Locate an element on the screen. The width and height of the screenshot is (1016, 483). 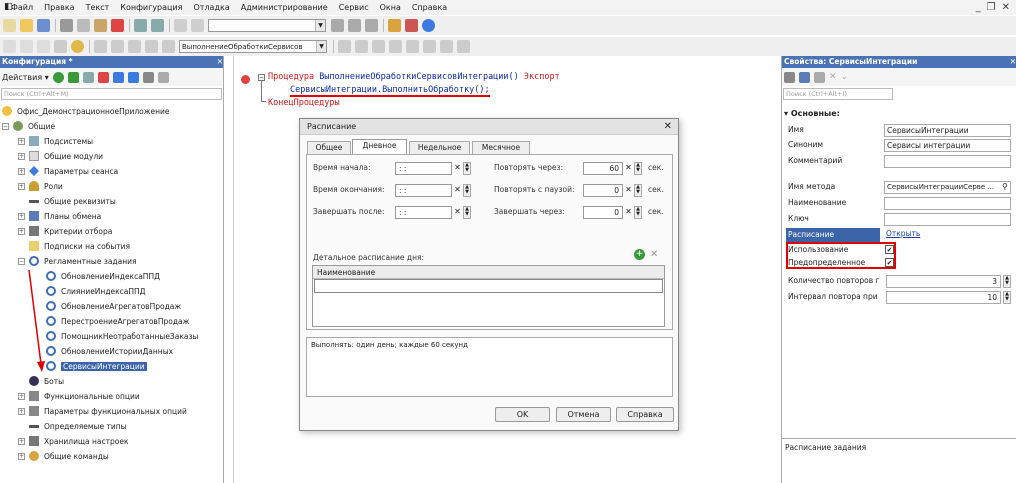
syntax-check-icon is located at coordinates (411, 25).